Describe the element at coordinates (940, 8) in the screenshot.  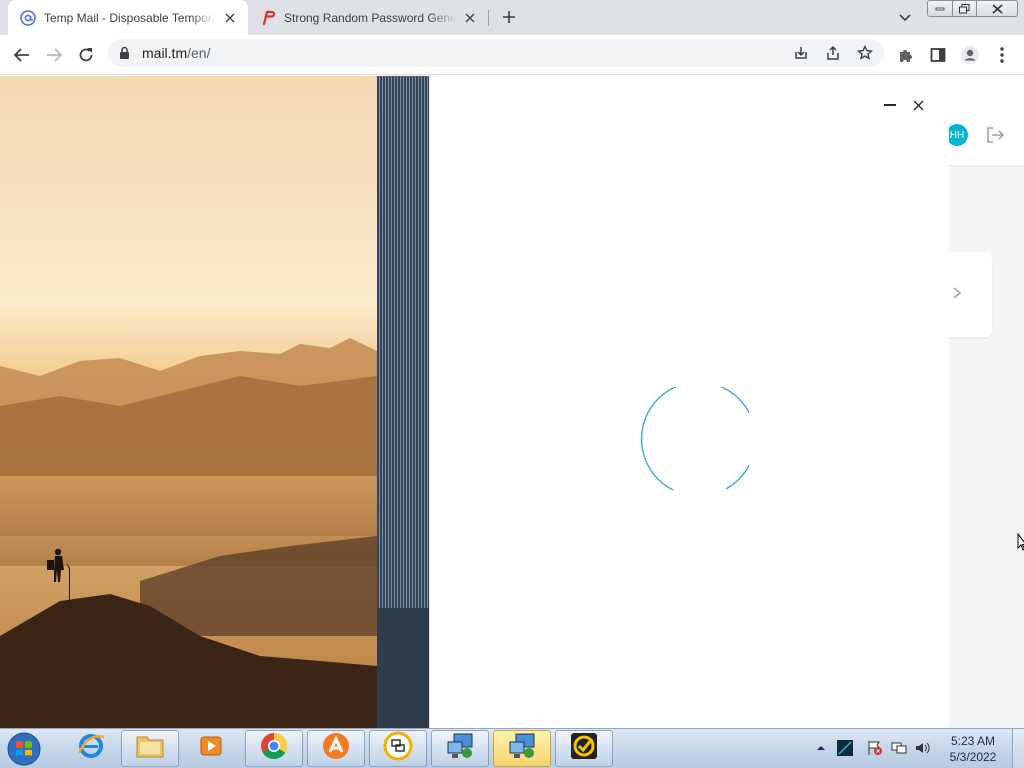
I see `minimize-window-button` at that location.